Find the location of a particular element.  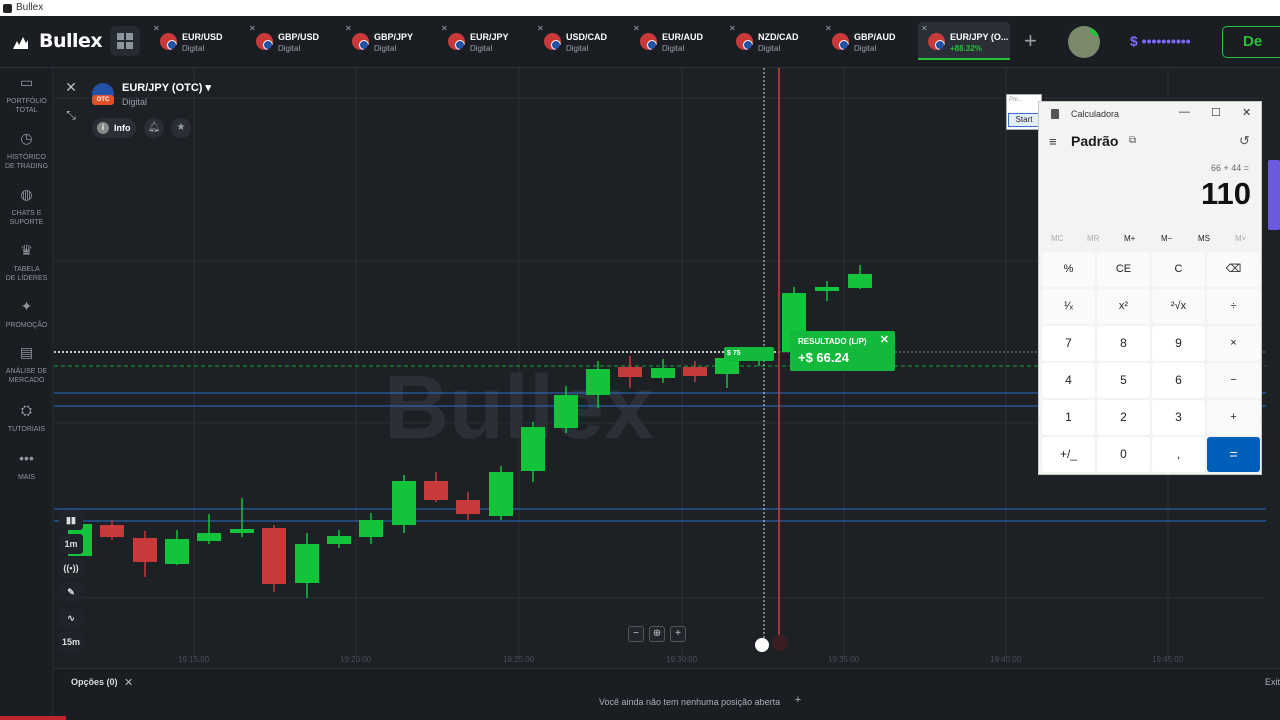

balance-display: $ •••••••••• is located at coordinates (1160, 41).